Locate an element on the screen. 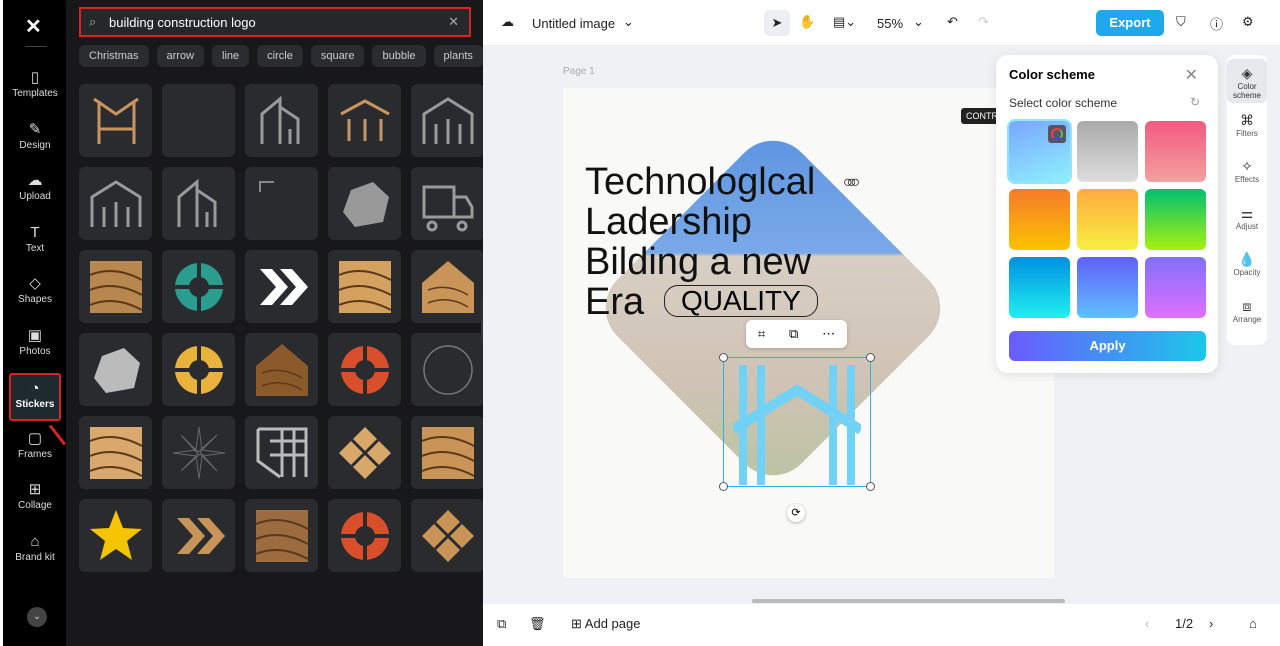 This screenshot has width=1280, height=646. quality-badge: QUALITY is located at coordinates (741, 301).